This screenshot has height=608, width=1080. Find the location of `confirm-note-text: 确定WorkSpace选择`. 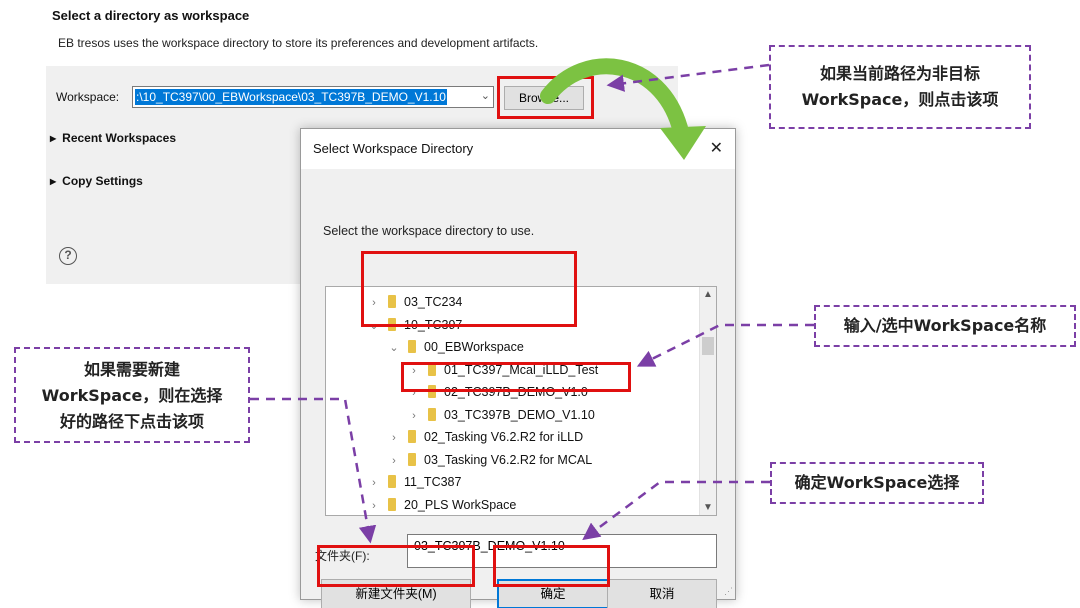

confirm-note-text: 确定WorkSpace选择 is located at coordinates (877, 482).